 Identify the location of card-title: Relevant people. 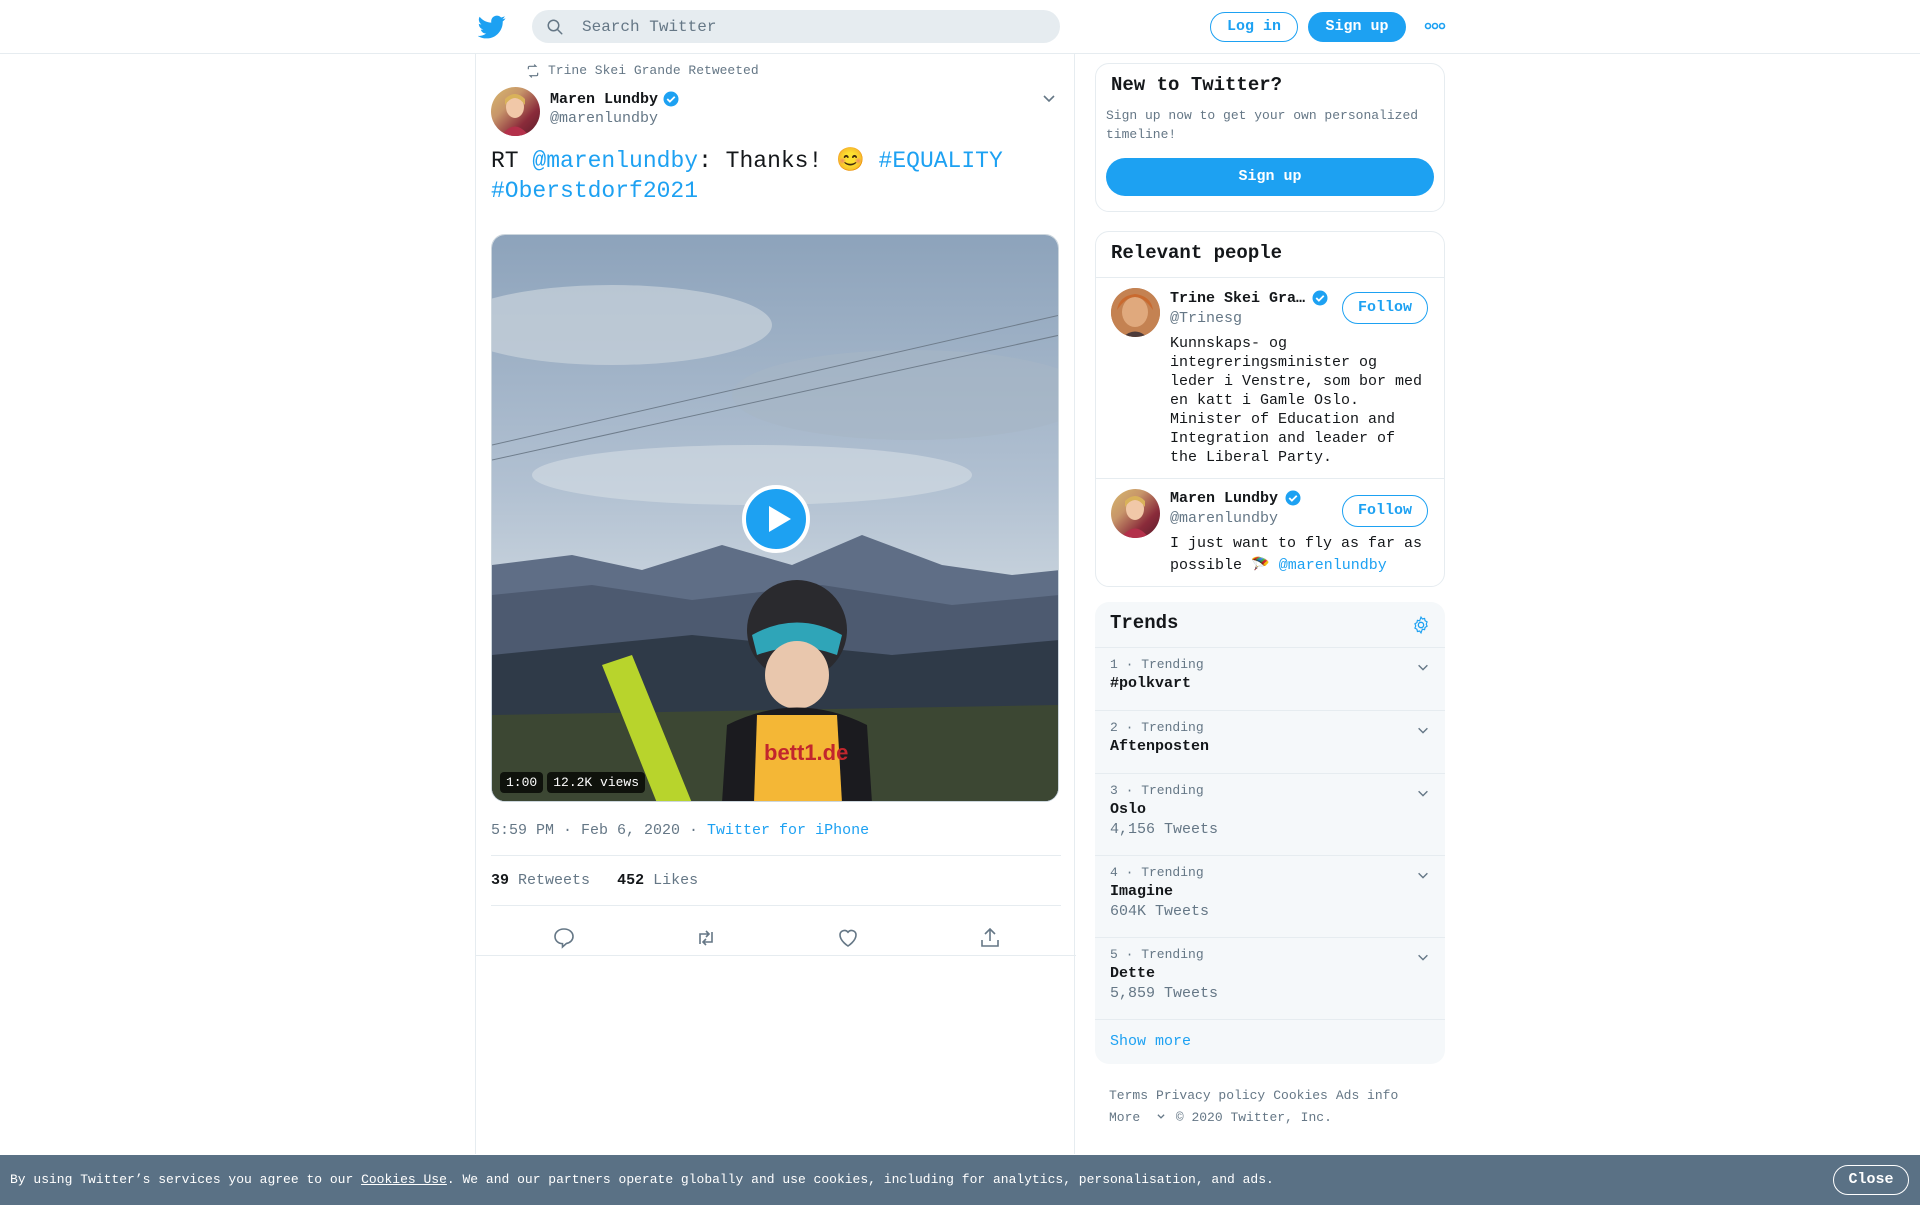
(1197, 253).